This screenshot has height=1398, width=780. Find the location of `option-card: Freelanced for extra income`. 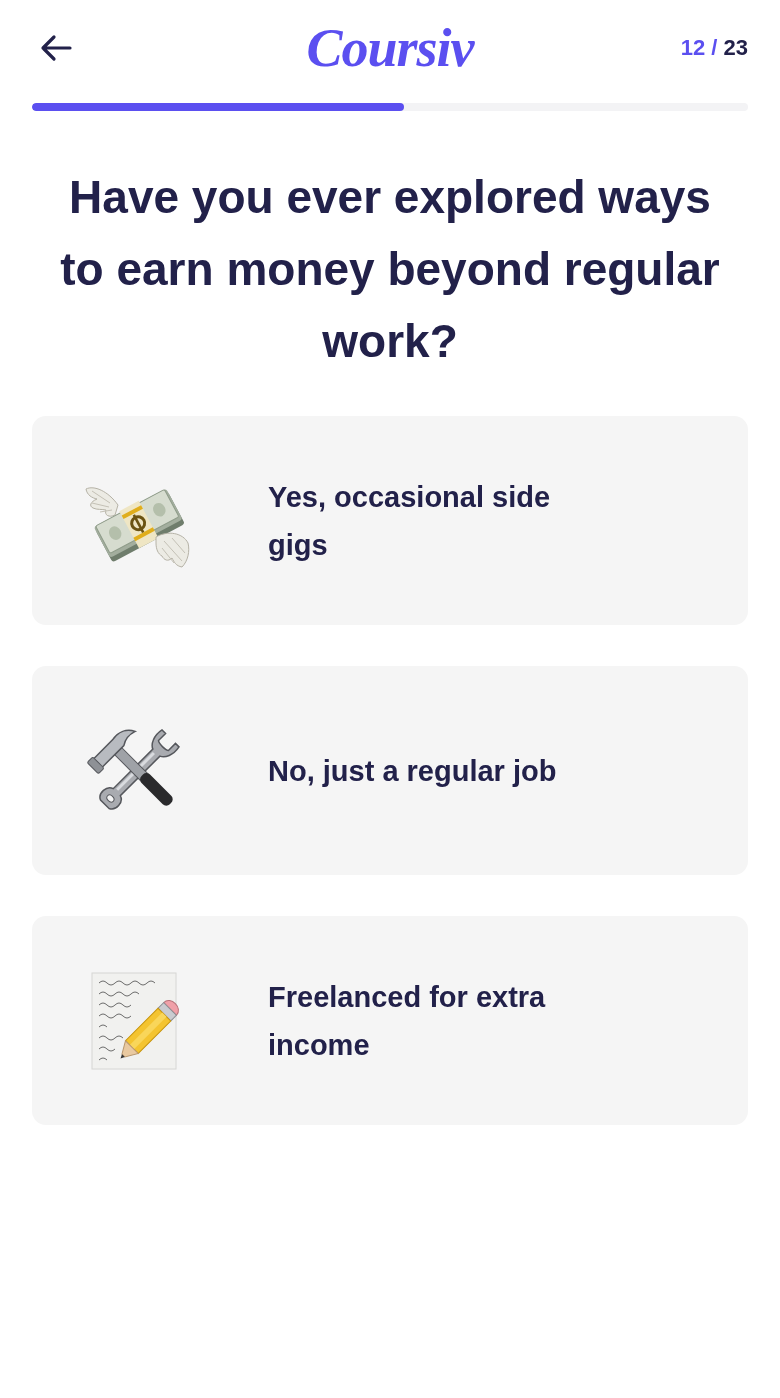

option-card: Freelanced for extra income is located at coordinates (390, 1020).